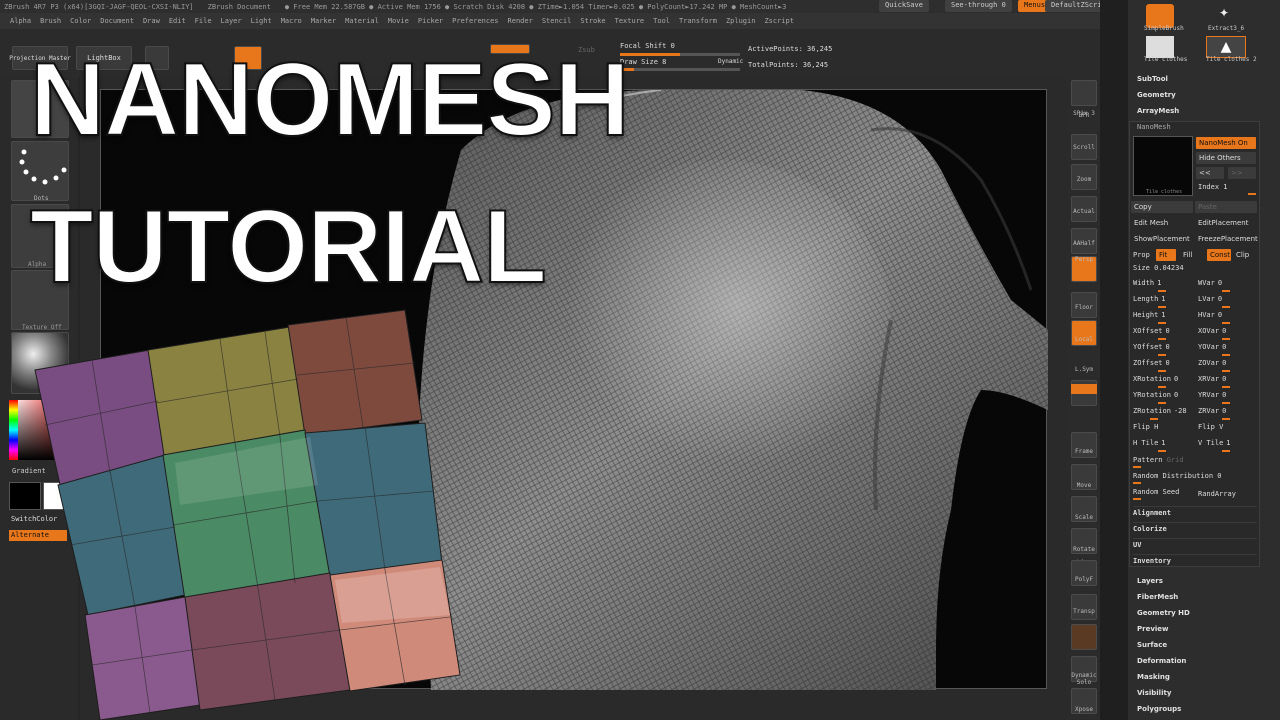 The image size is (1280, 720). I want to click on hide-others-button: Hide Others, so click(1226, 158).